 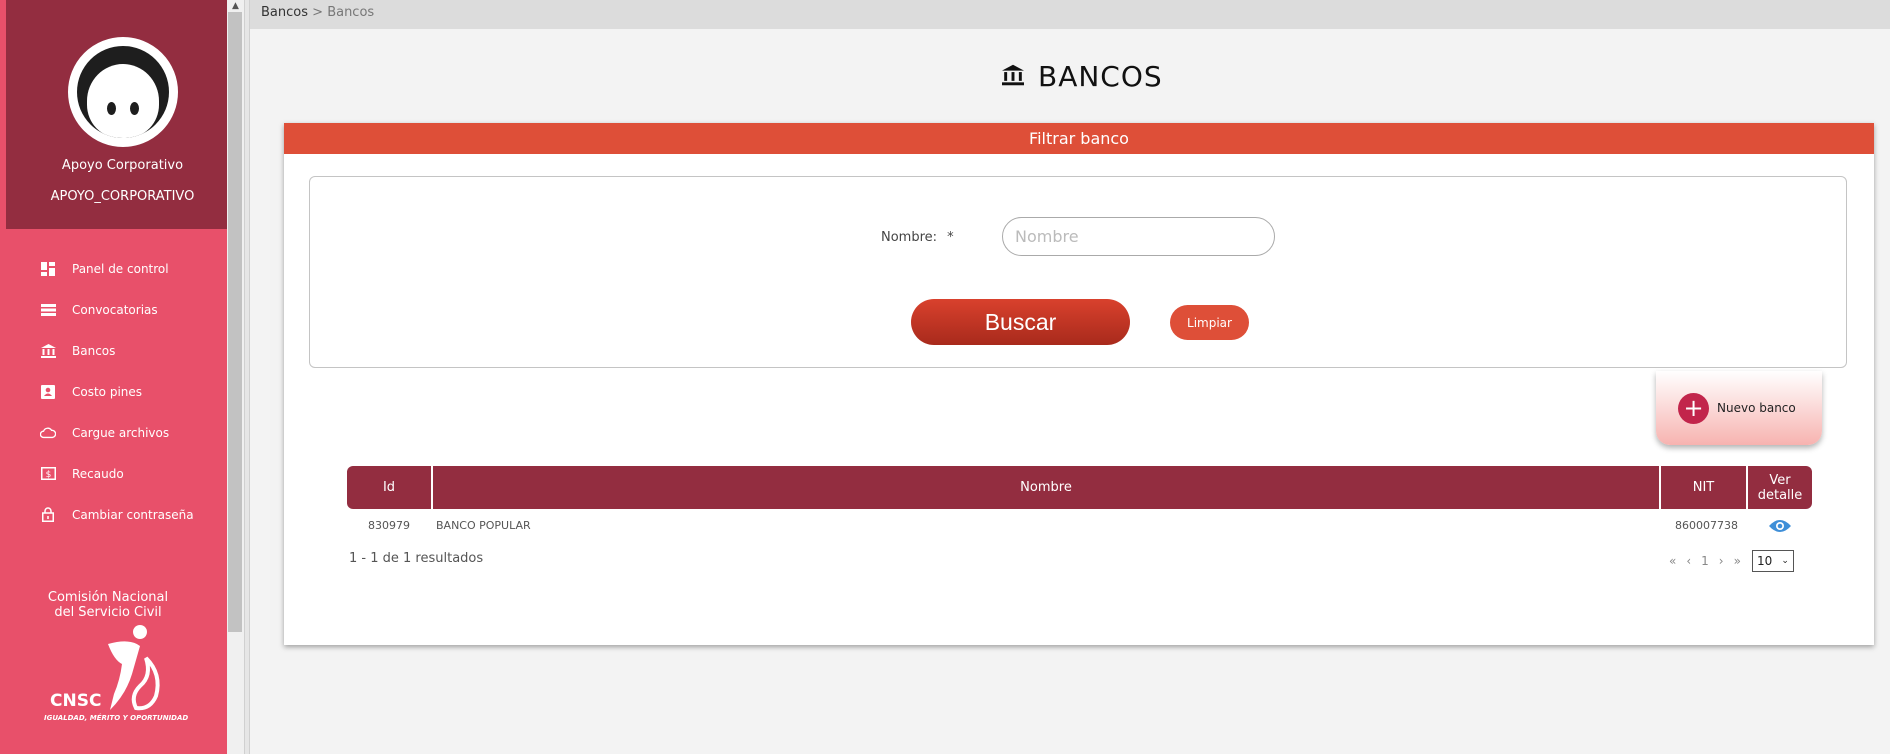 What do you see at coordinates (1785, 561) in the screenshot?
I see `chevron-down-icon: ⌄` at bounding box center [1785, 561].